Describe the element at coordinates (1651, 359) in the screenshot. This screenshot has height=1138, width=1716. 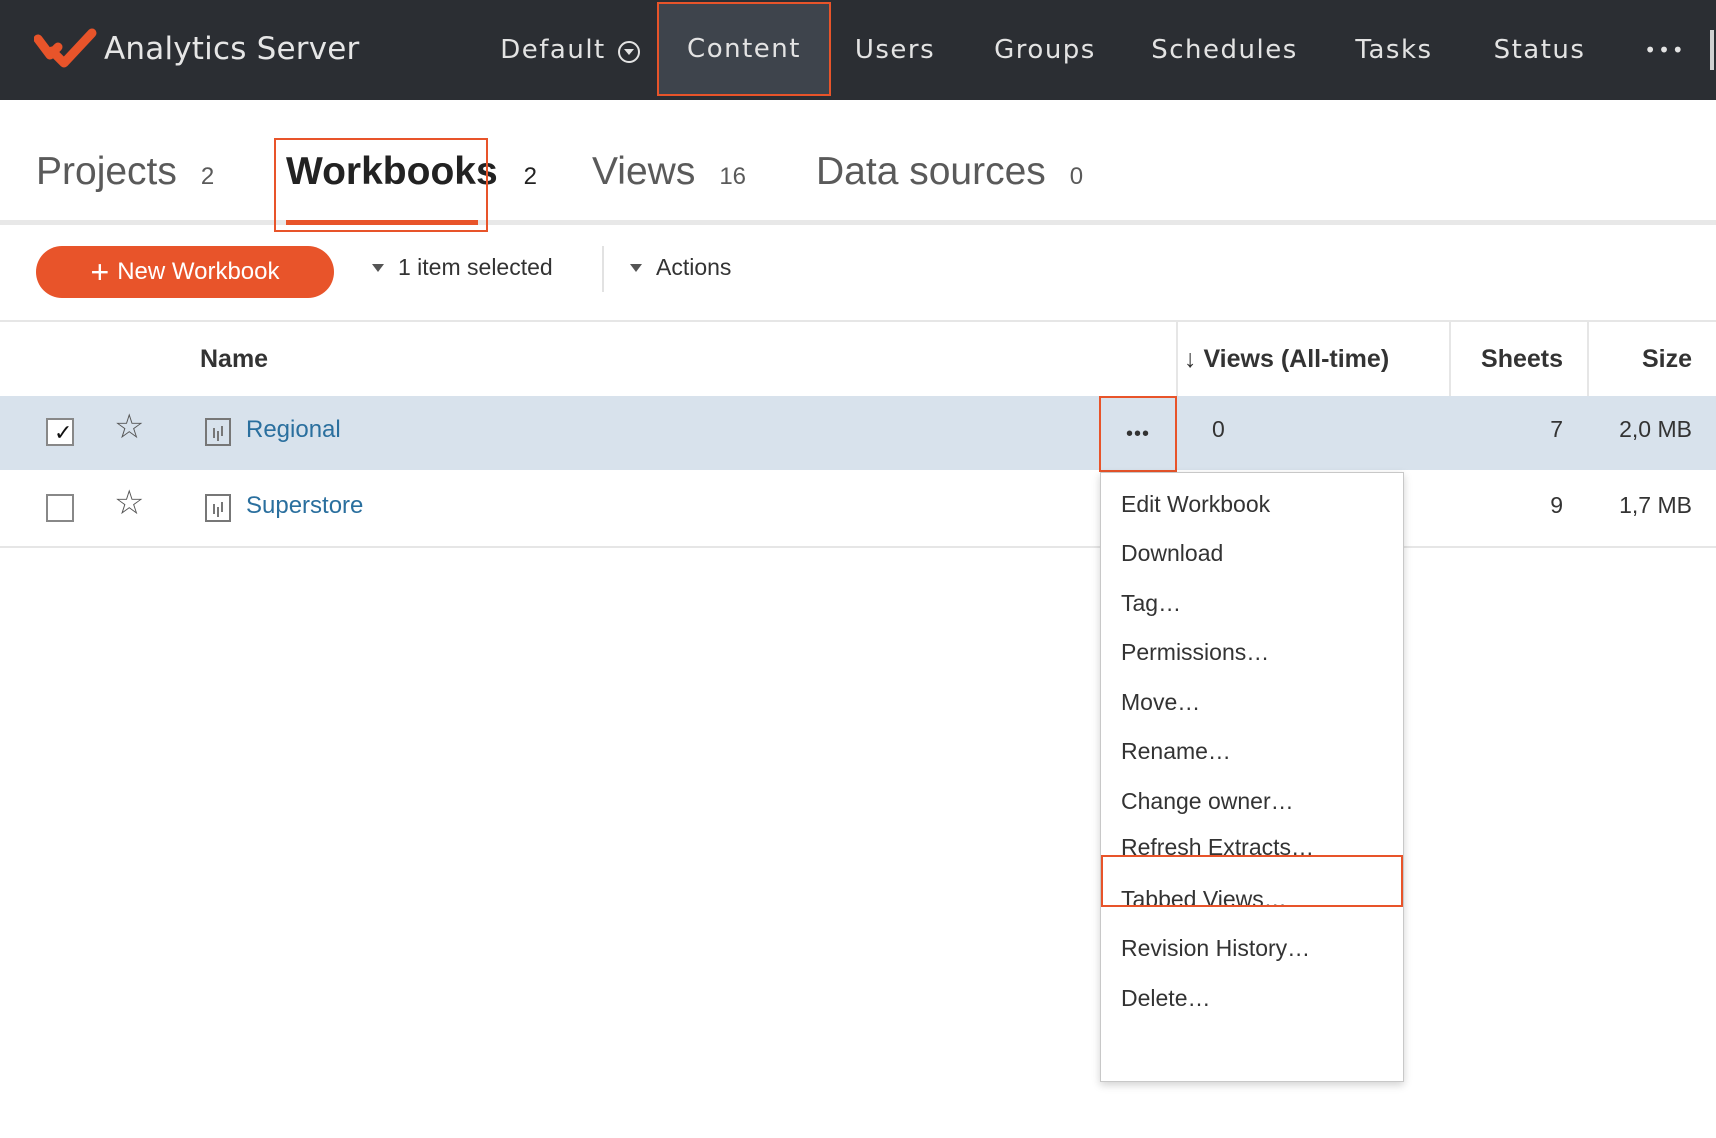
I see `column-header-size: Size` at that location.